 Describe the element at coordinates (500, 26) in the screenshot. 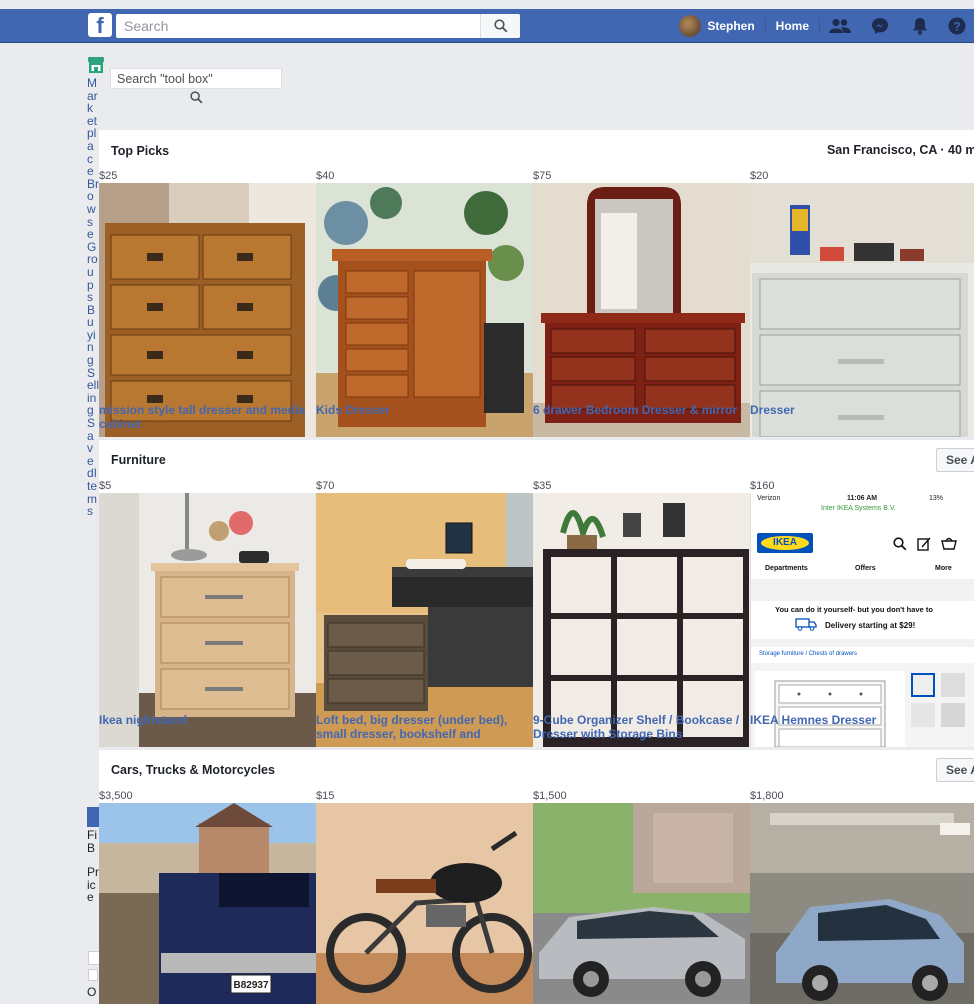

I see `global-search-button` at that location.